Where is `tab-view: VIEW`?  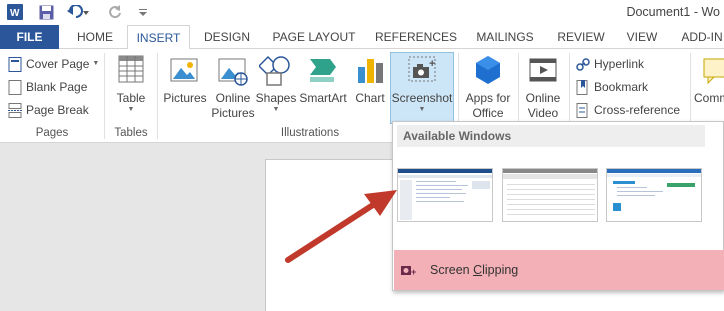
tab-view: VIEW is located at coordinates (642, 37).